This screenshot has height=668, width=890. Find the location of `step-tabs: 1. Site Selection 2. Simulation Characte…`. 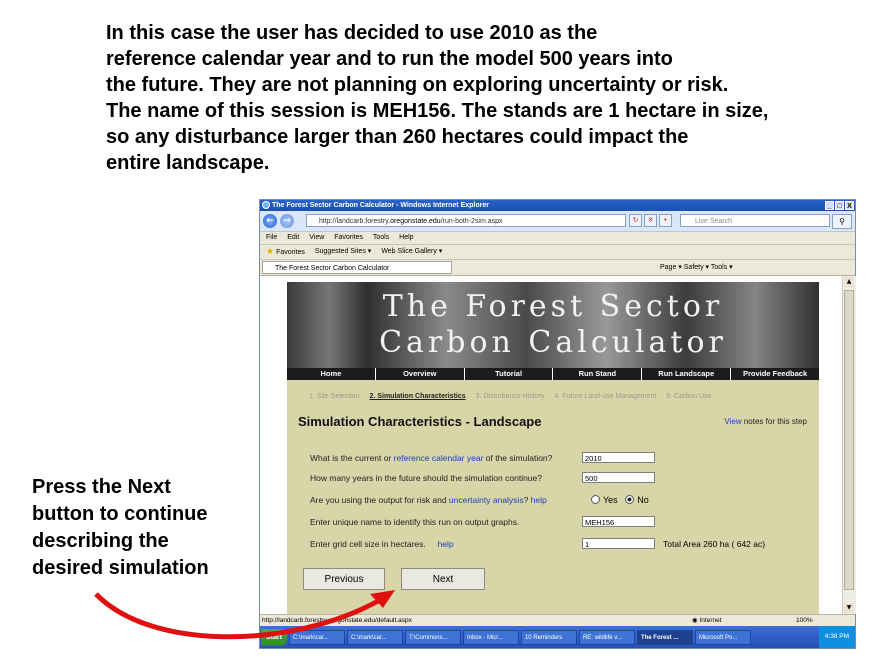

step-tabs: 1. Site Selection 2. Simulation Characte… is located at coordinates (514, 397).